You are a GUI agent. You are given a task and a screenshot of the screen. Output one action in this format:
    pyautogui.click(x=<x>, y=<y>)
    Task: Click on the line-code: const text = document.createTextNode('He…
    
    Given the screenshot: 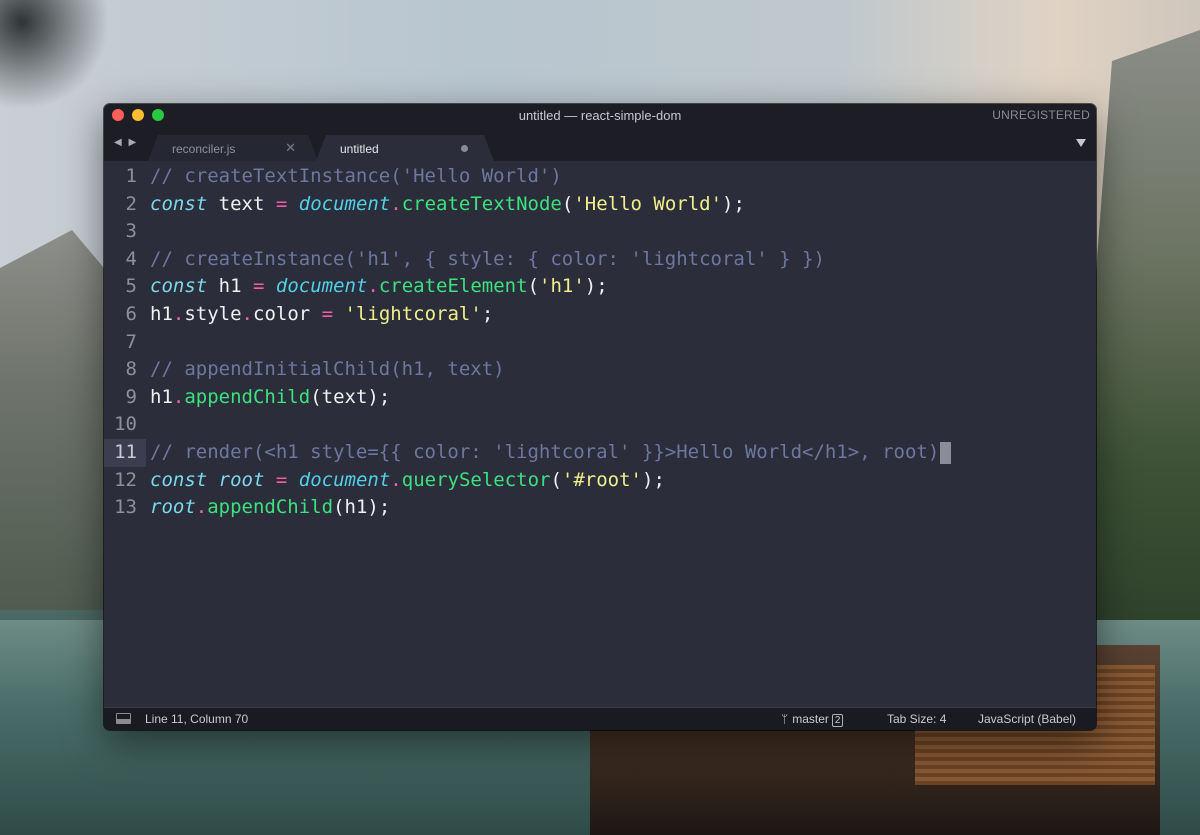 What is the action you would take?
    pyautogui.click(x=445, y=205)
    